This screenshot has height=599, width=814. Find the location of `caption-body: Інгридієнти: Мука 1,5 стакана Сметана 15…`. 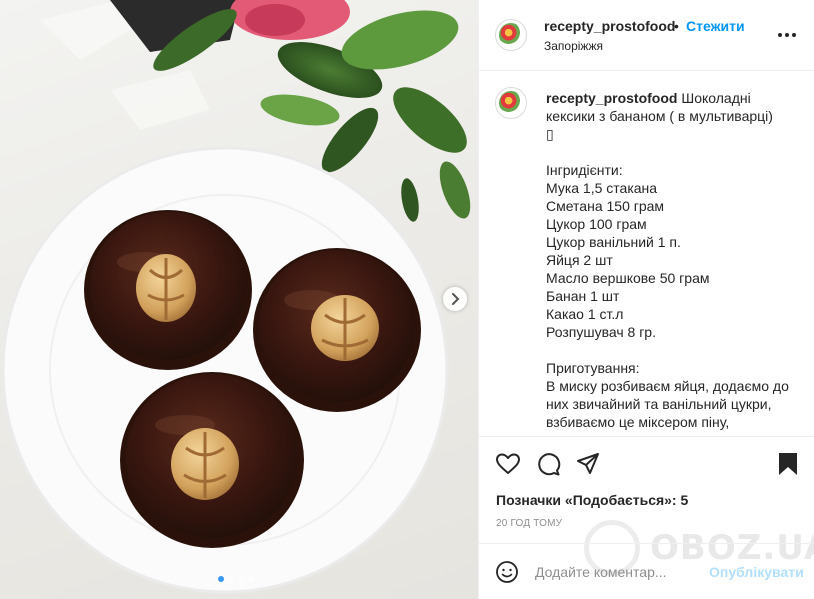

caption-body: Інгридієнти: Мука 1,5 стакана Сметана 15… is located at coordinates (667, 296).